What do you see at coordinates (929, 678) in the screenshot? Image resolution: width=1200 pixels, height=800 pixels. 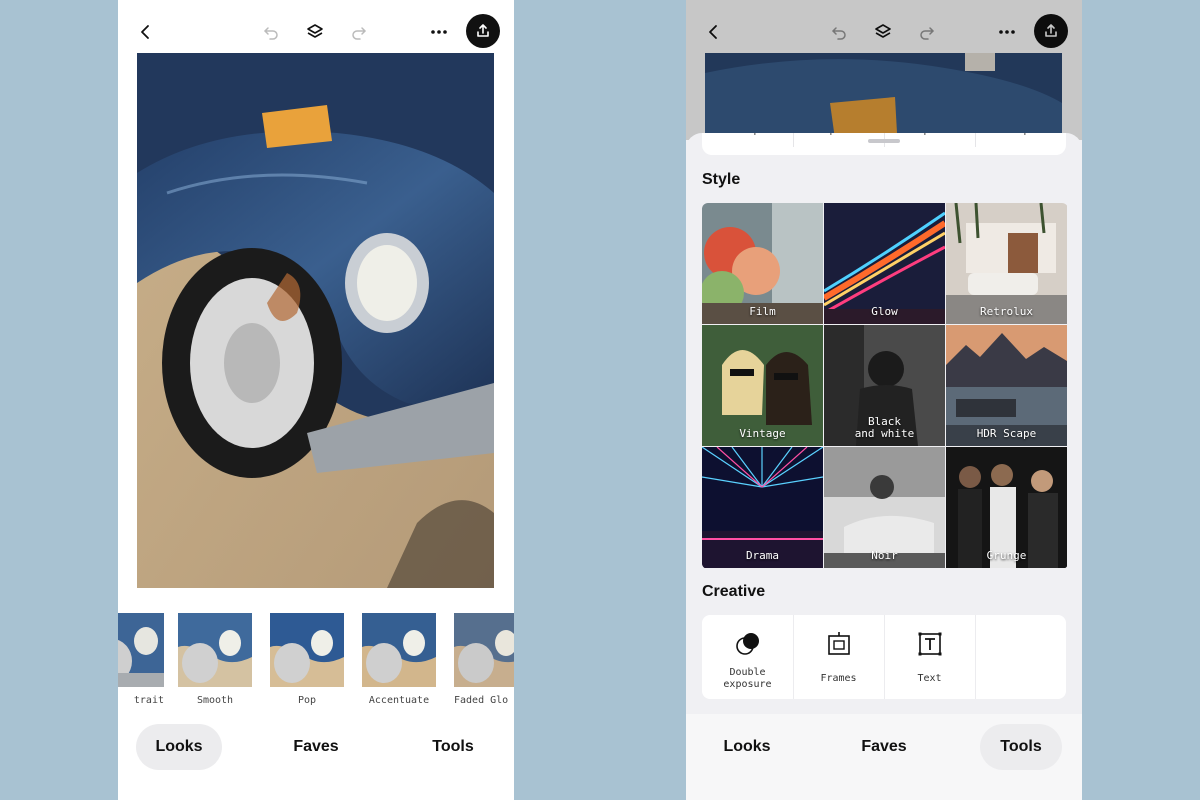 I see `tool-label: Text` at bounding box center [929, 678].